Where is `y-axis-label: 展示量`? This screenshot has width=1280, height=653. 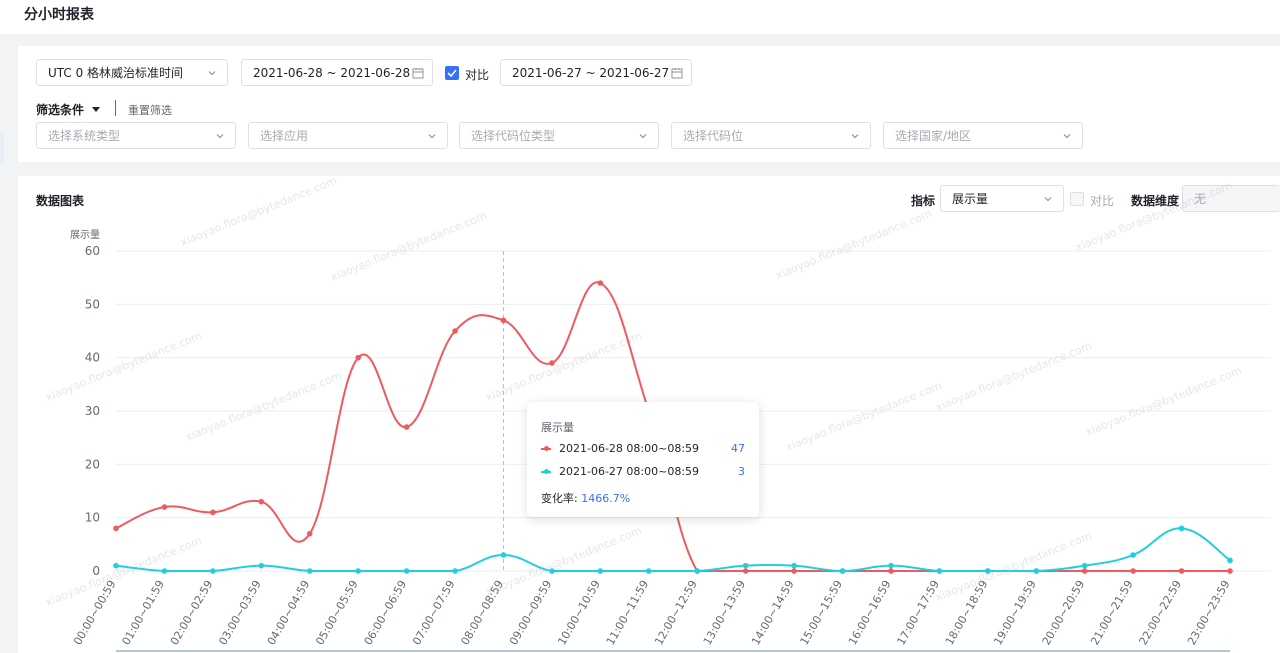 y-axis-label: 展示量 is located at coordinates (85, 235).